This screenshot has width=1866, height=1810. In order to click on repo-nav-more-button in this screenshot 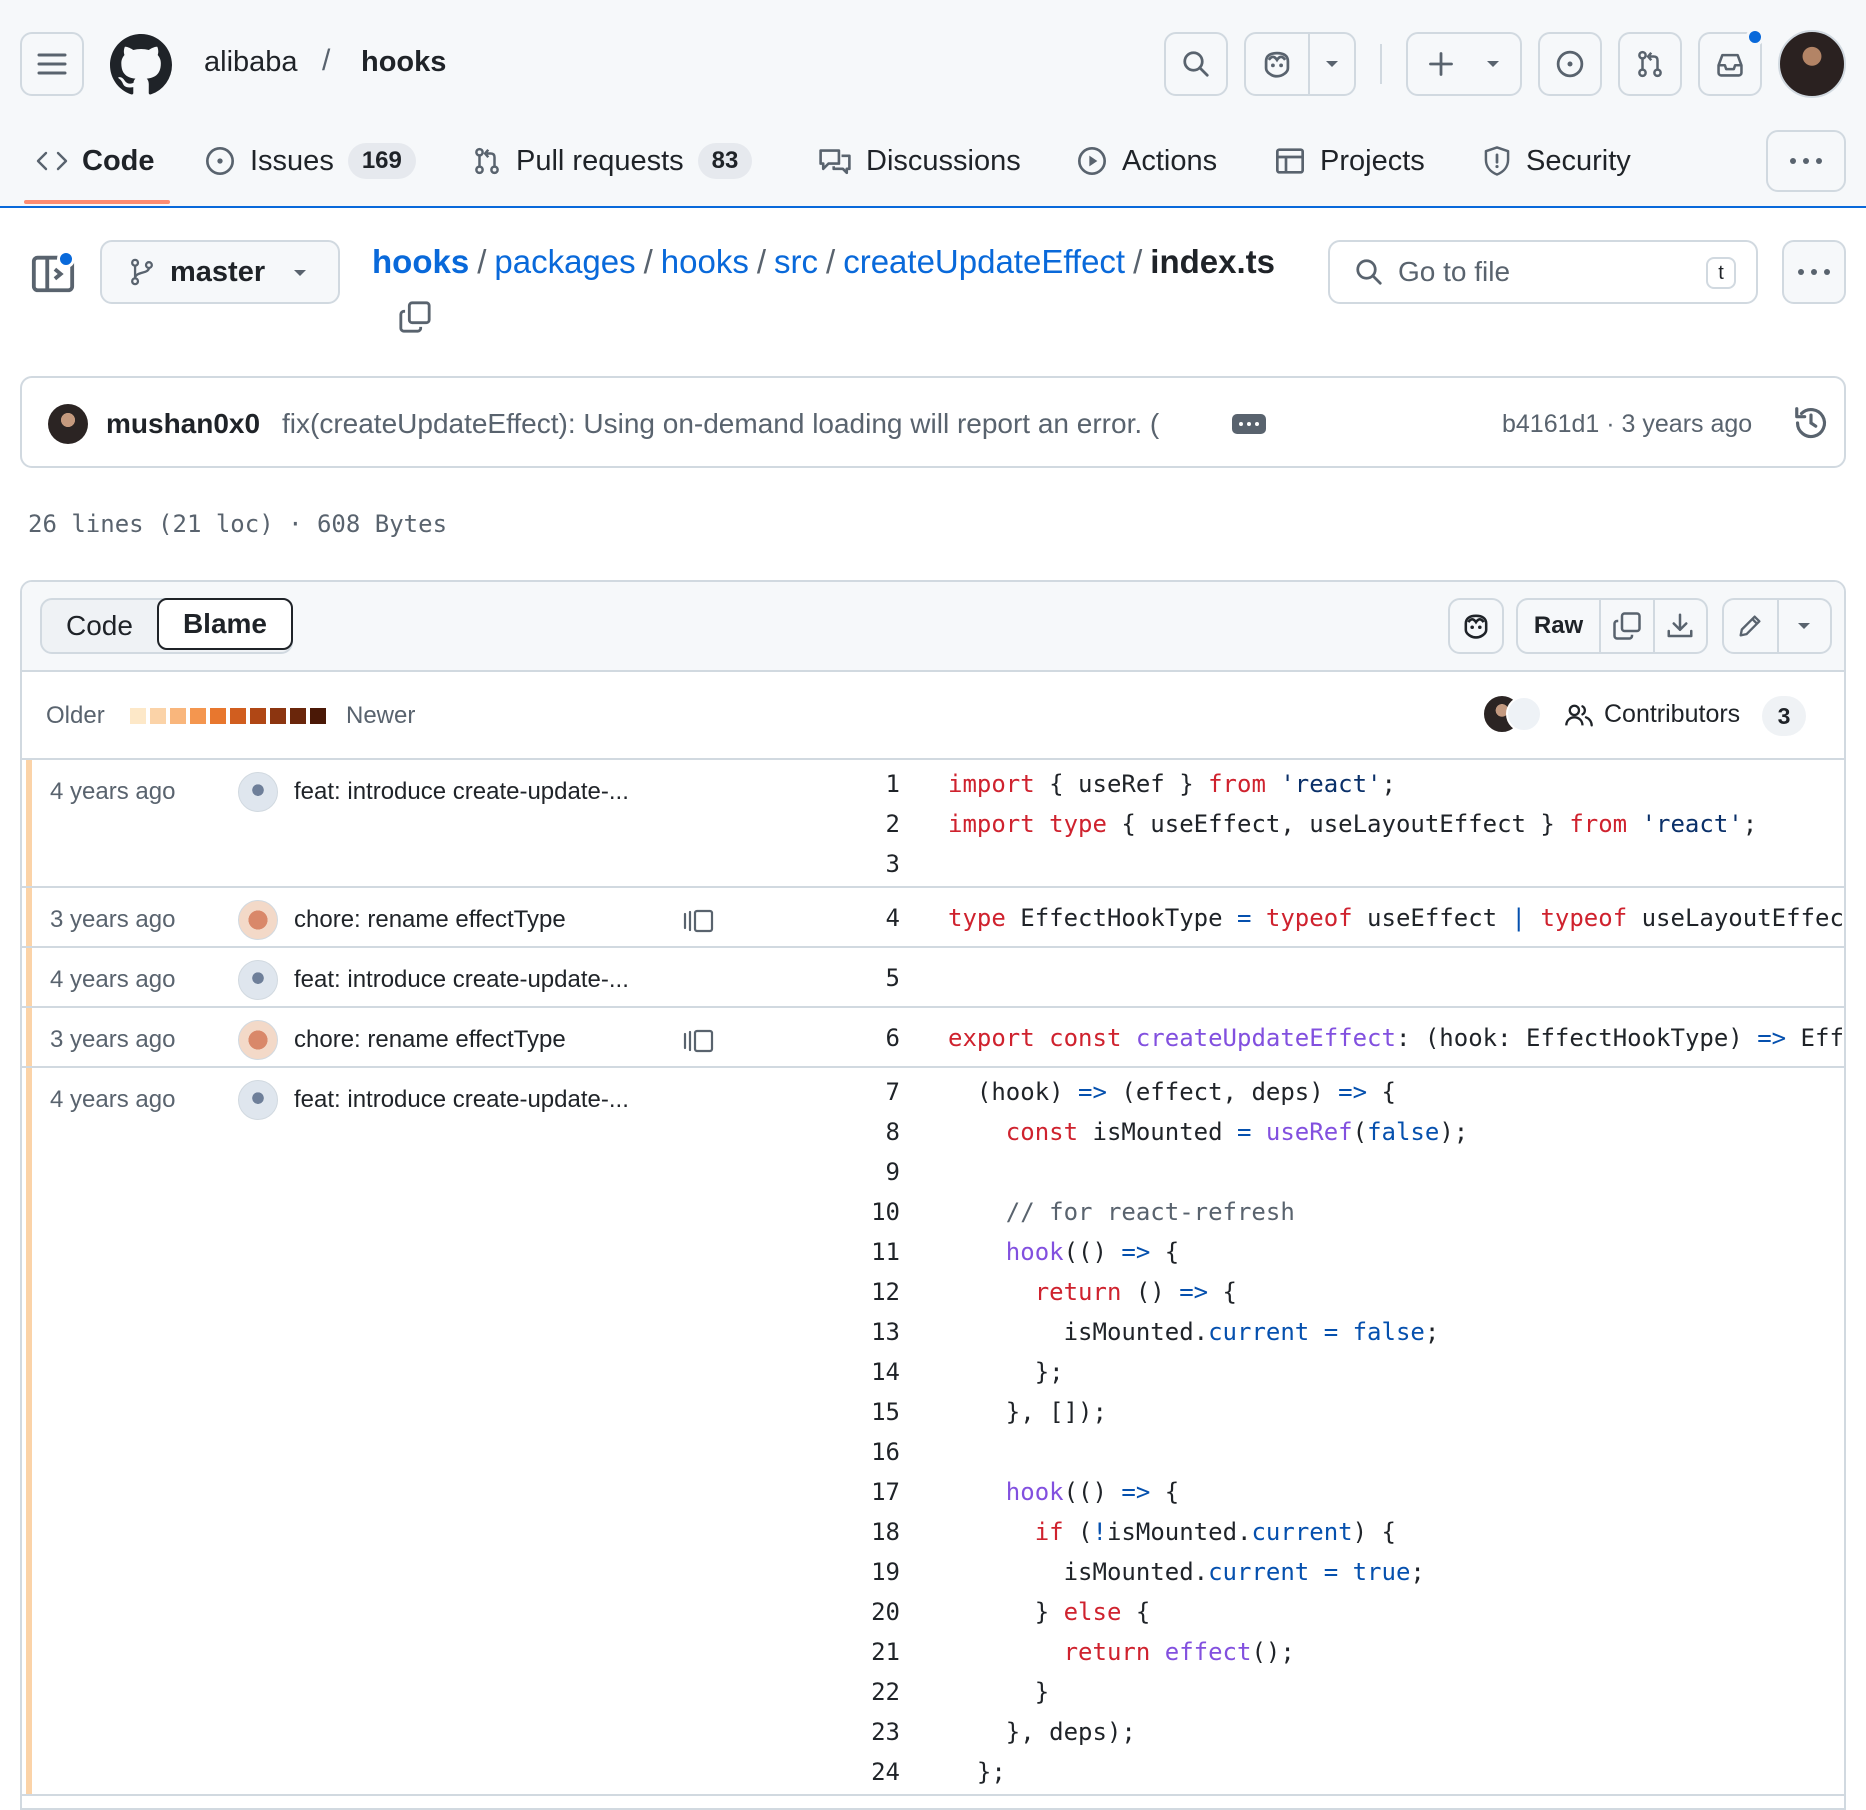, I will do `click(1806, 161)`.